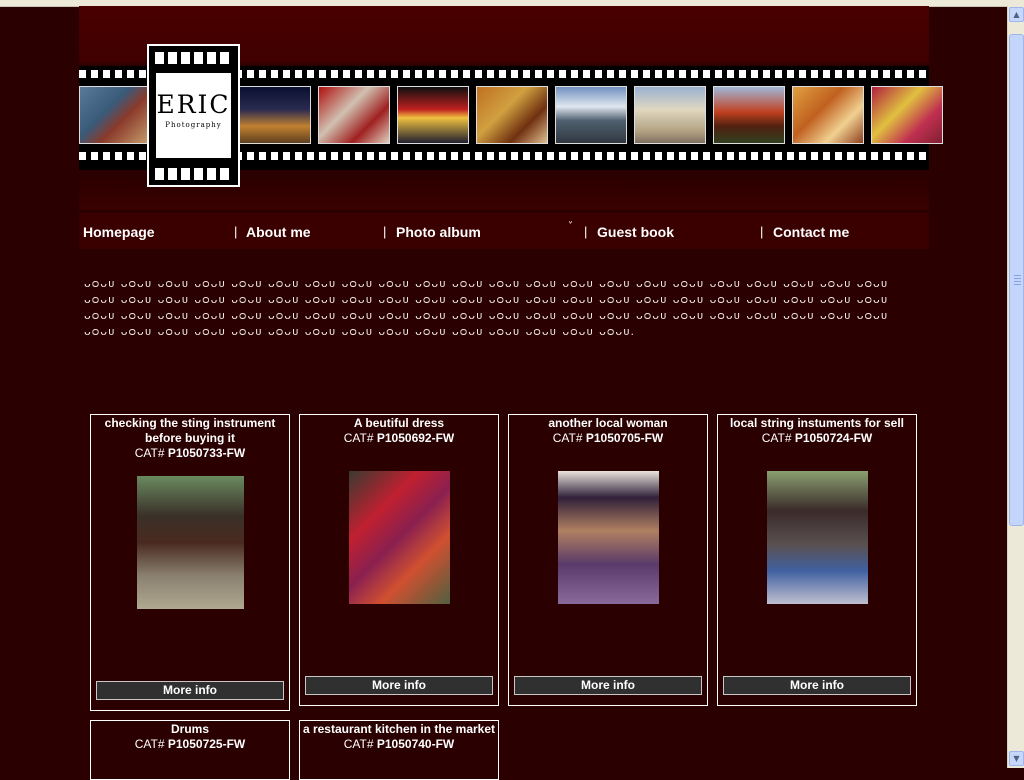 This screenshot has width=1024, height=780. I want to click on nav-homepage: Homepage, so click(119, 232).